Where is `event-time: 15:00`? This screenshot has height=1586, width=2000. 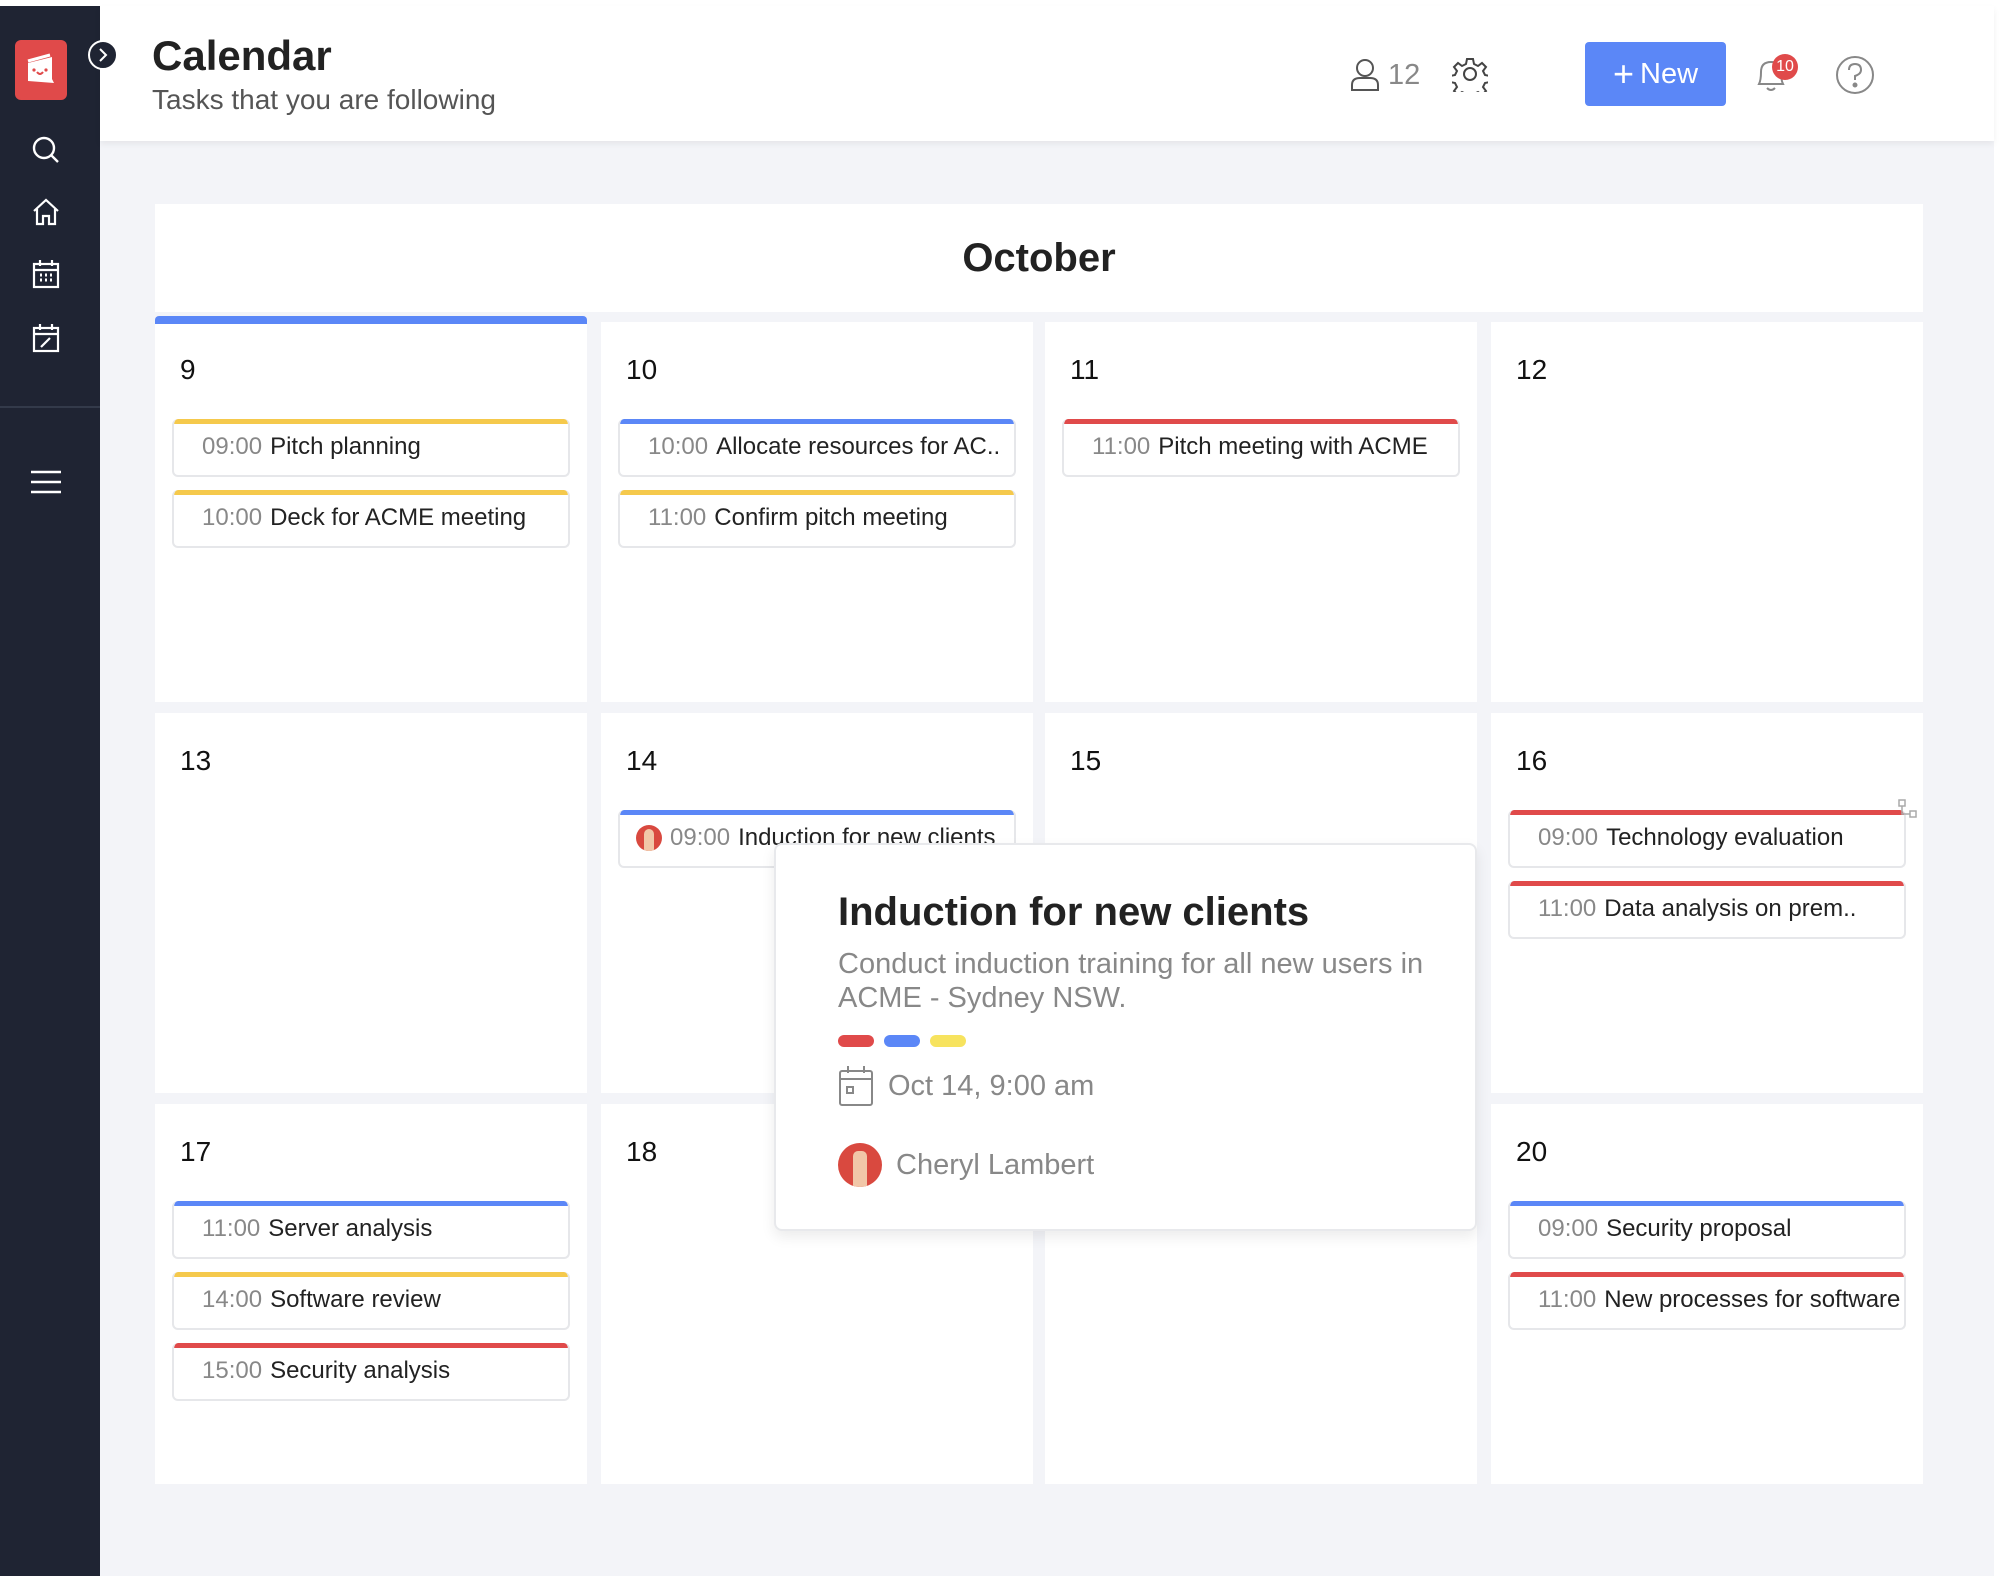
event-time: 15:00 is located at coordinates (232, 1370).